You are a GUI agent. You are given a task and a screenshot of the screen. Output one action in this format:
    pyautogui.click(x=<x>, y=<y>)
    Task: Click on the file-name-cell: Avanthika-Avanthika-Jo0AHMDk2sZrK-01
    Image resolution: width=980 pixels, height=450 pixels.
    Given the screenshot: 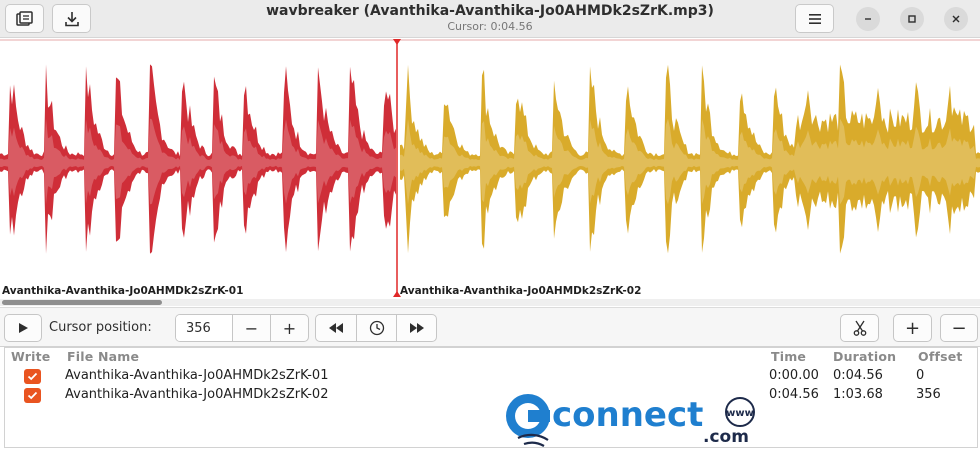 What is the action you would take?
    pyautogui.click(x=196, y=375)
    